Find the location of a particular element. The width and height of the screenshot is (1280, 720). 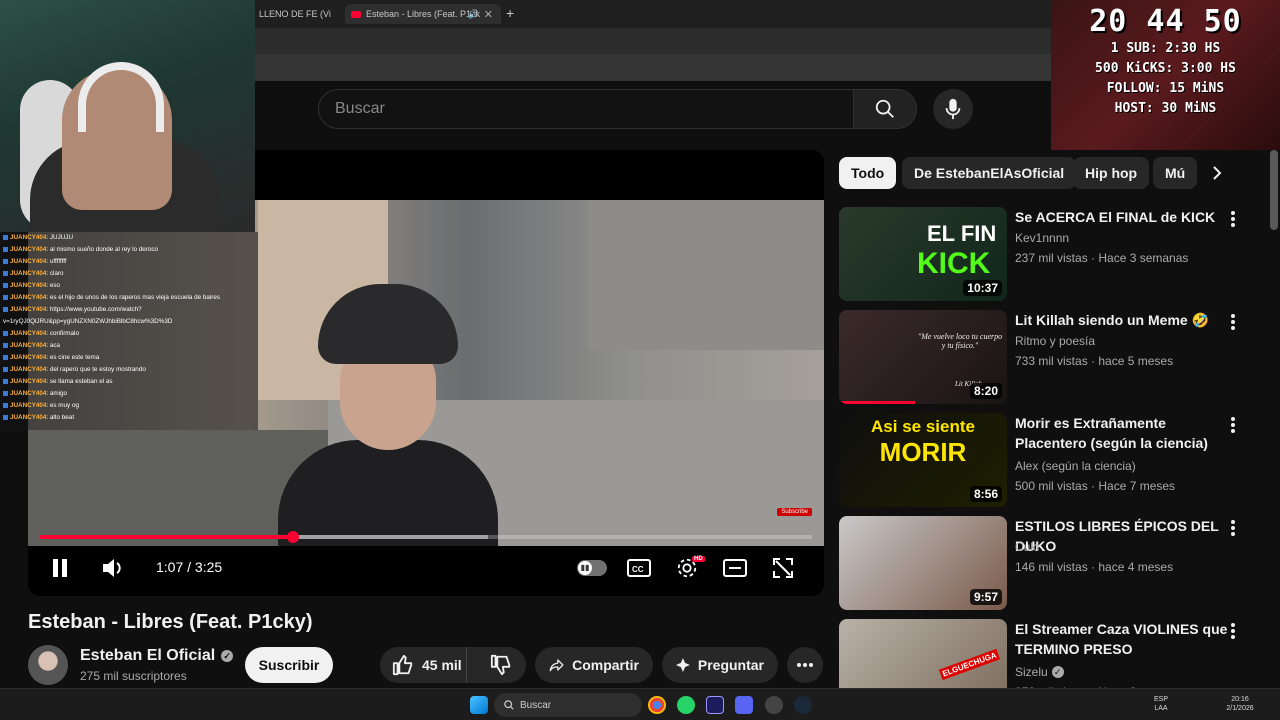

channel-label: Kev1nnnn is located at coordinates (1042, 238).